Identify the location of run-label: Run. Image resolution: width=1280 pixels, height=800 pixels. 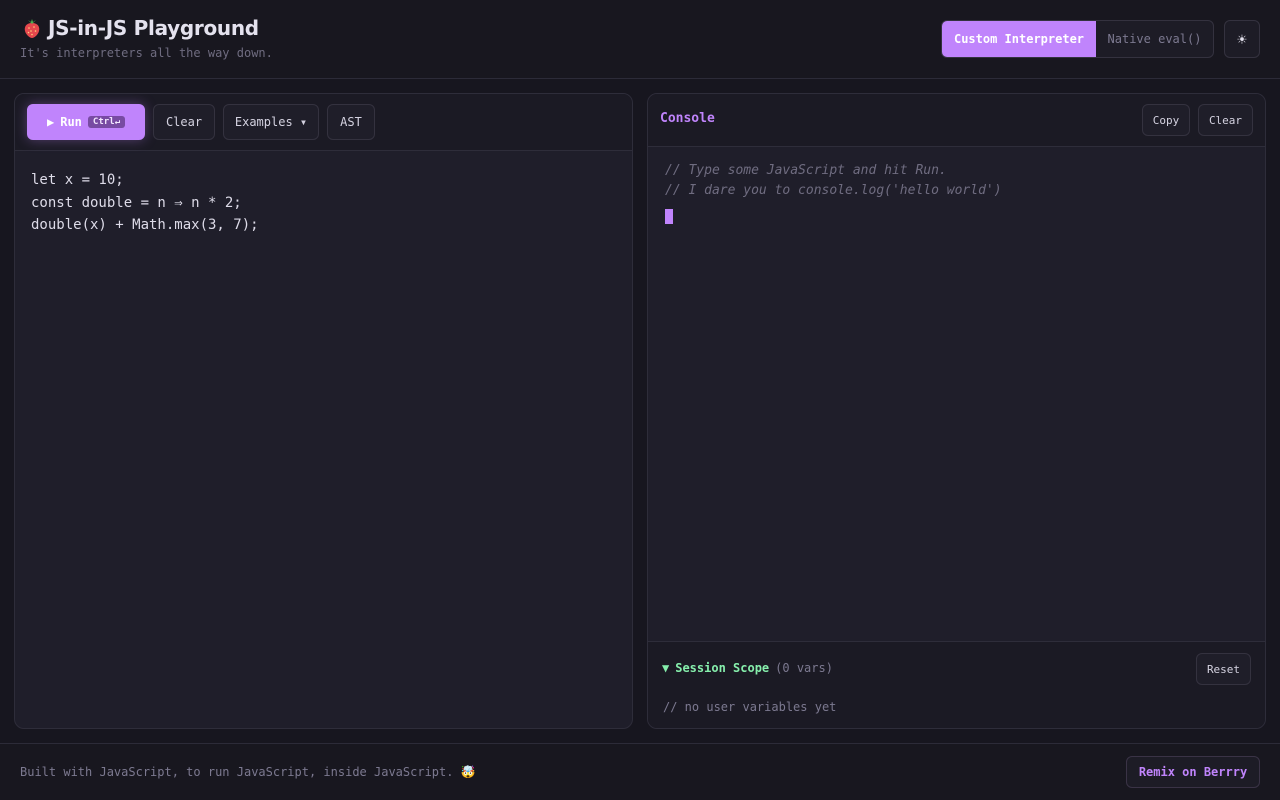
(71, 122).